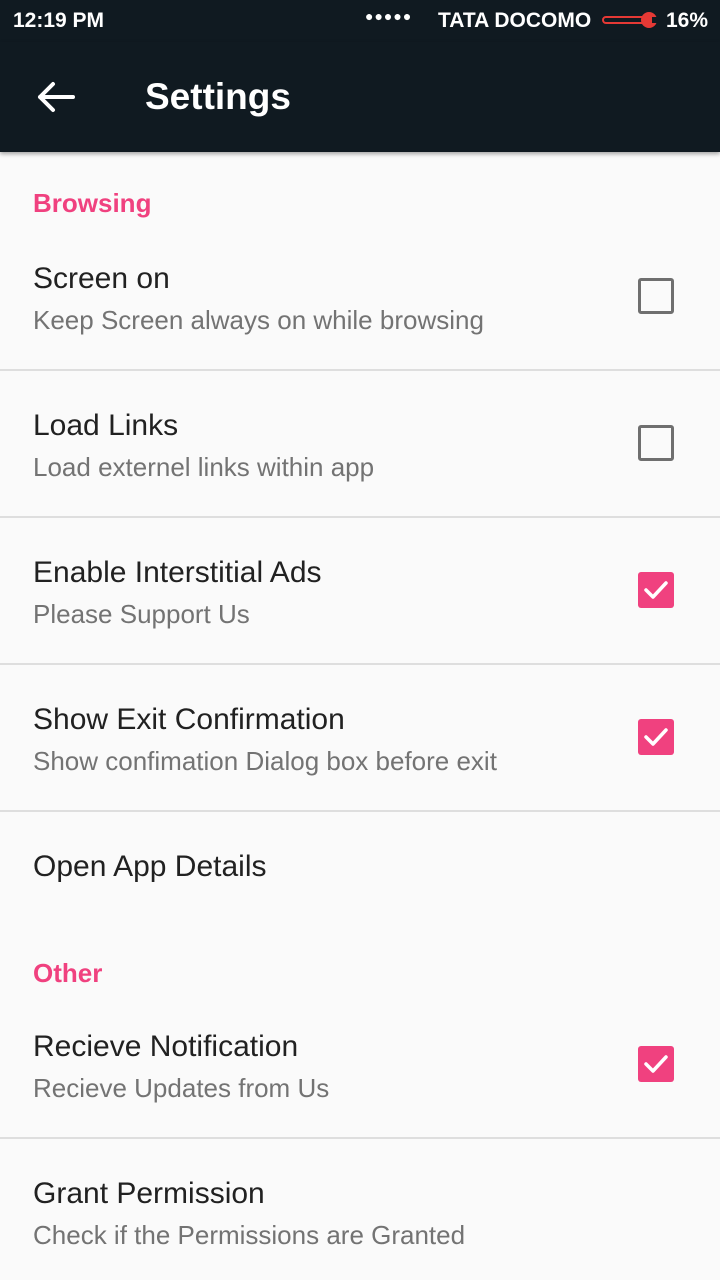 This screenshot has width=720, height=1280. I want to click on pref-title: Screen on, so click(101, 278).